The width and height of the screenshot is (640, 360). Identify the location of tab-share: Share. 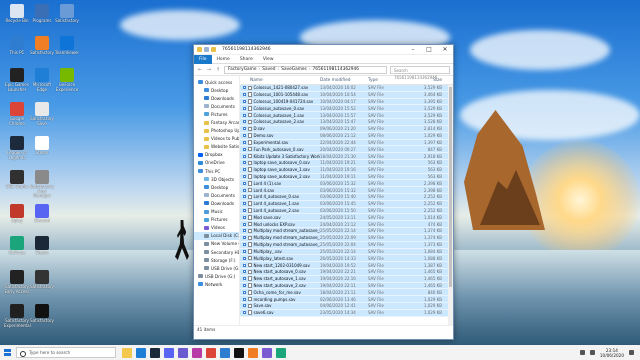
(246, 59).